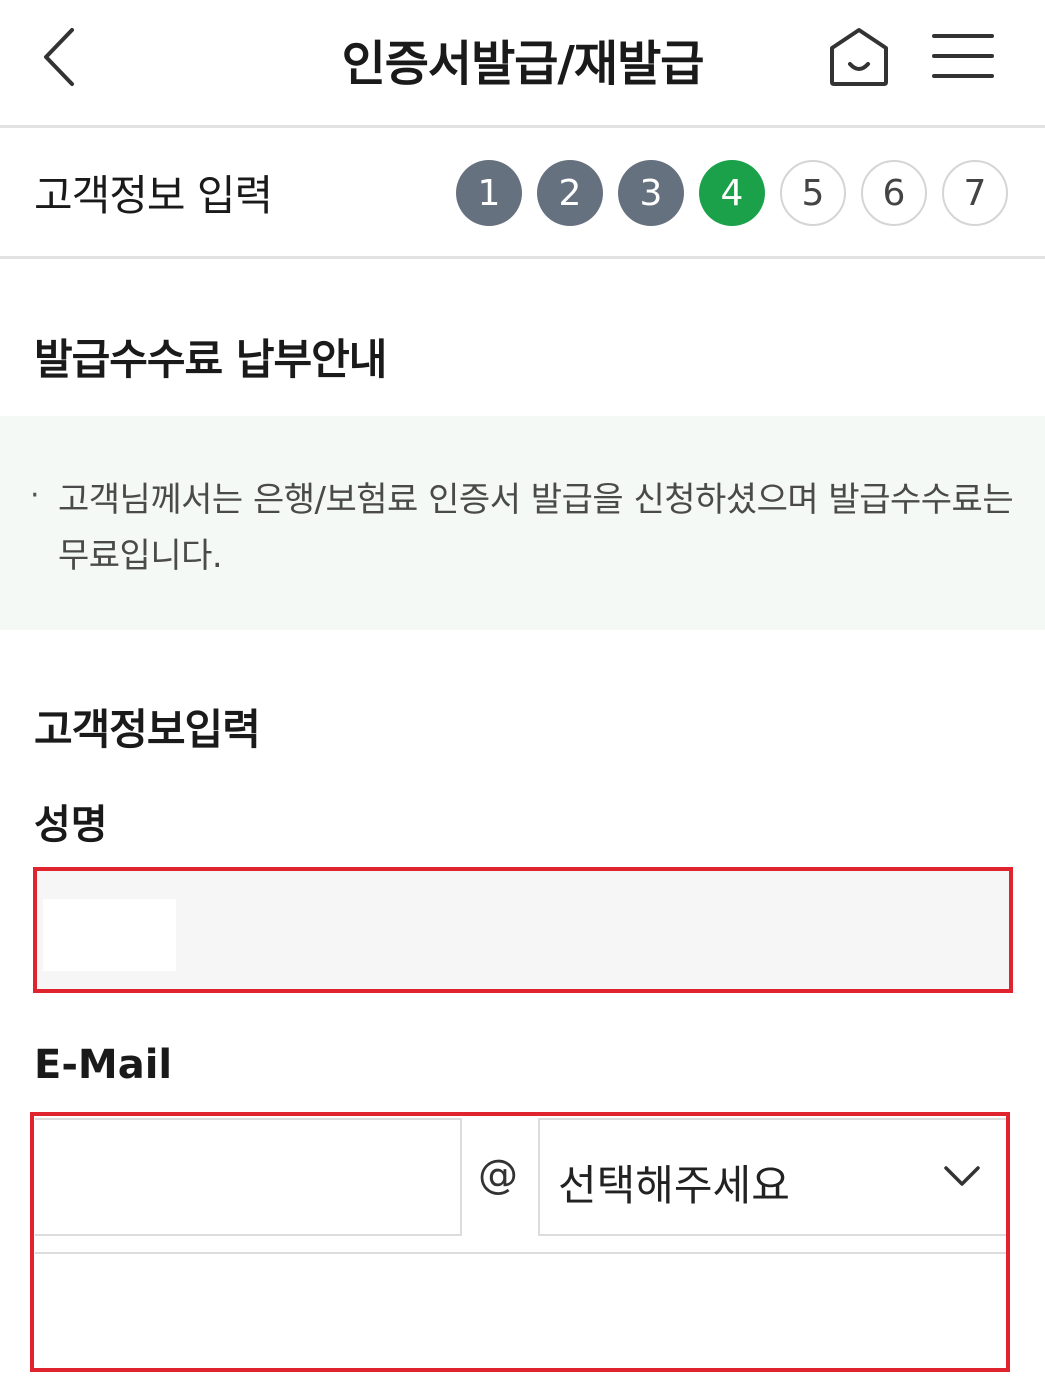 The image size is (1045, 1397). What do you see at coordinates (489, 193) in the screenshot?
I see `step-1: 1` at bounding box center [489, 193].